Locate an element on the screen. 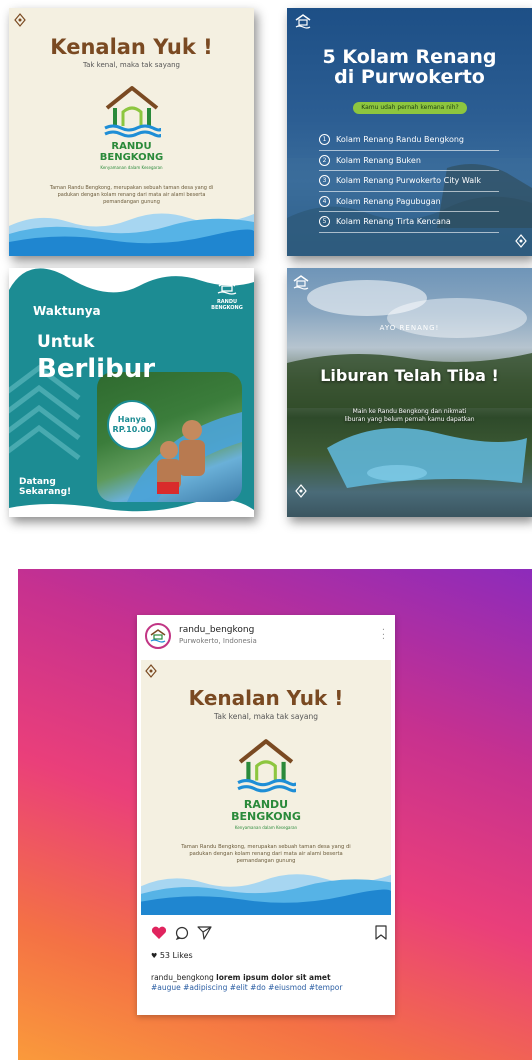  likes-count: ♥ 53 Likes is located at coordinates (172, 955).